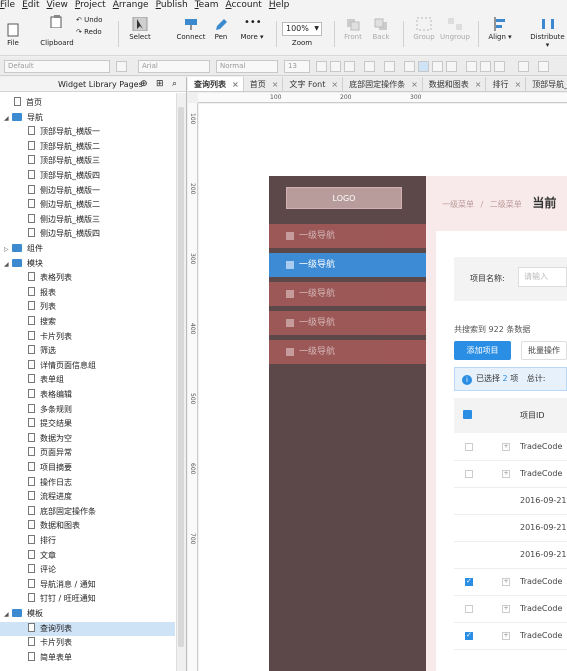 Image resolution: width=567 pixels, height=671 pixels. What do you see at coordinates (247, 66) in the screenshot?
I see `font-weight-select: Normal` at bounding box center [247, 66].